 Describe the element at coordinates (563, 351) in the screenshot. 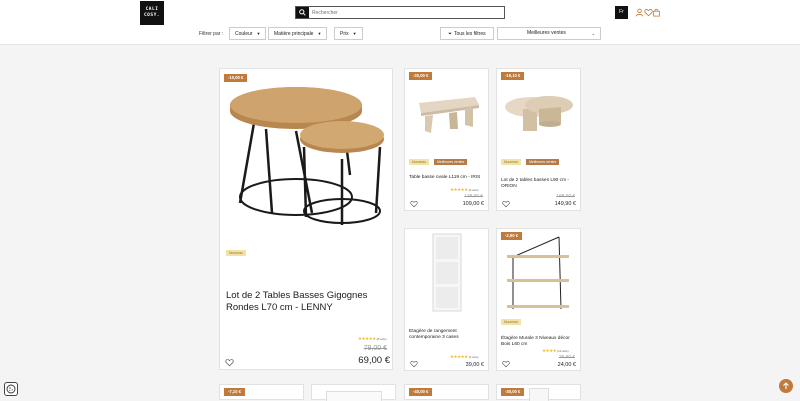

I see `review-count: (12 avis)` at that location.